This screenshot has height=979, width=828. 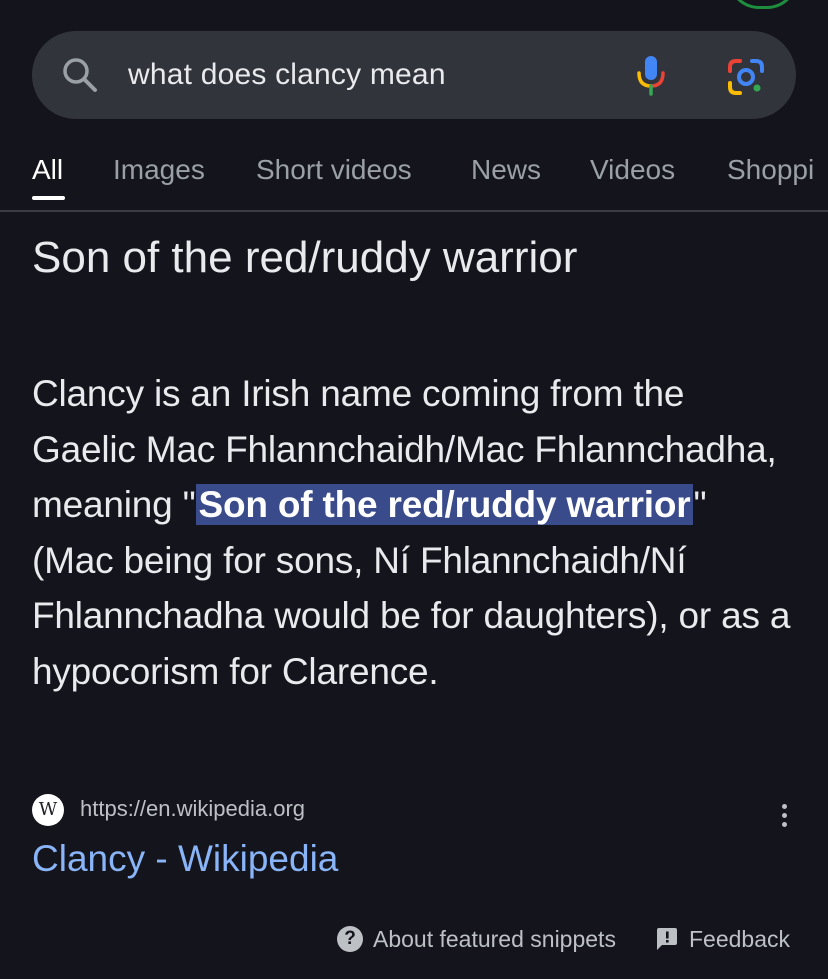 What do you see at coordinates (48, 198) in the screenshot?
I see `active-tab-indicator` at bounding box center [48, 198].